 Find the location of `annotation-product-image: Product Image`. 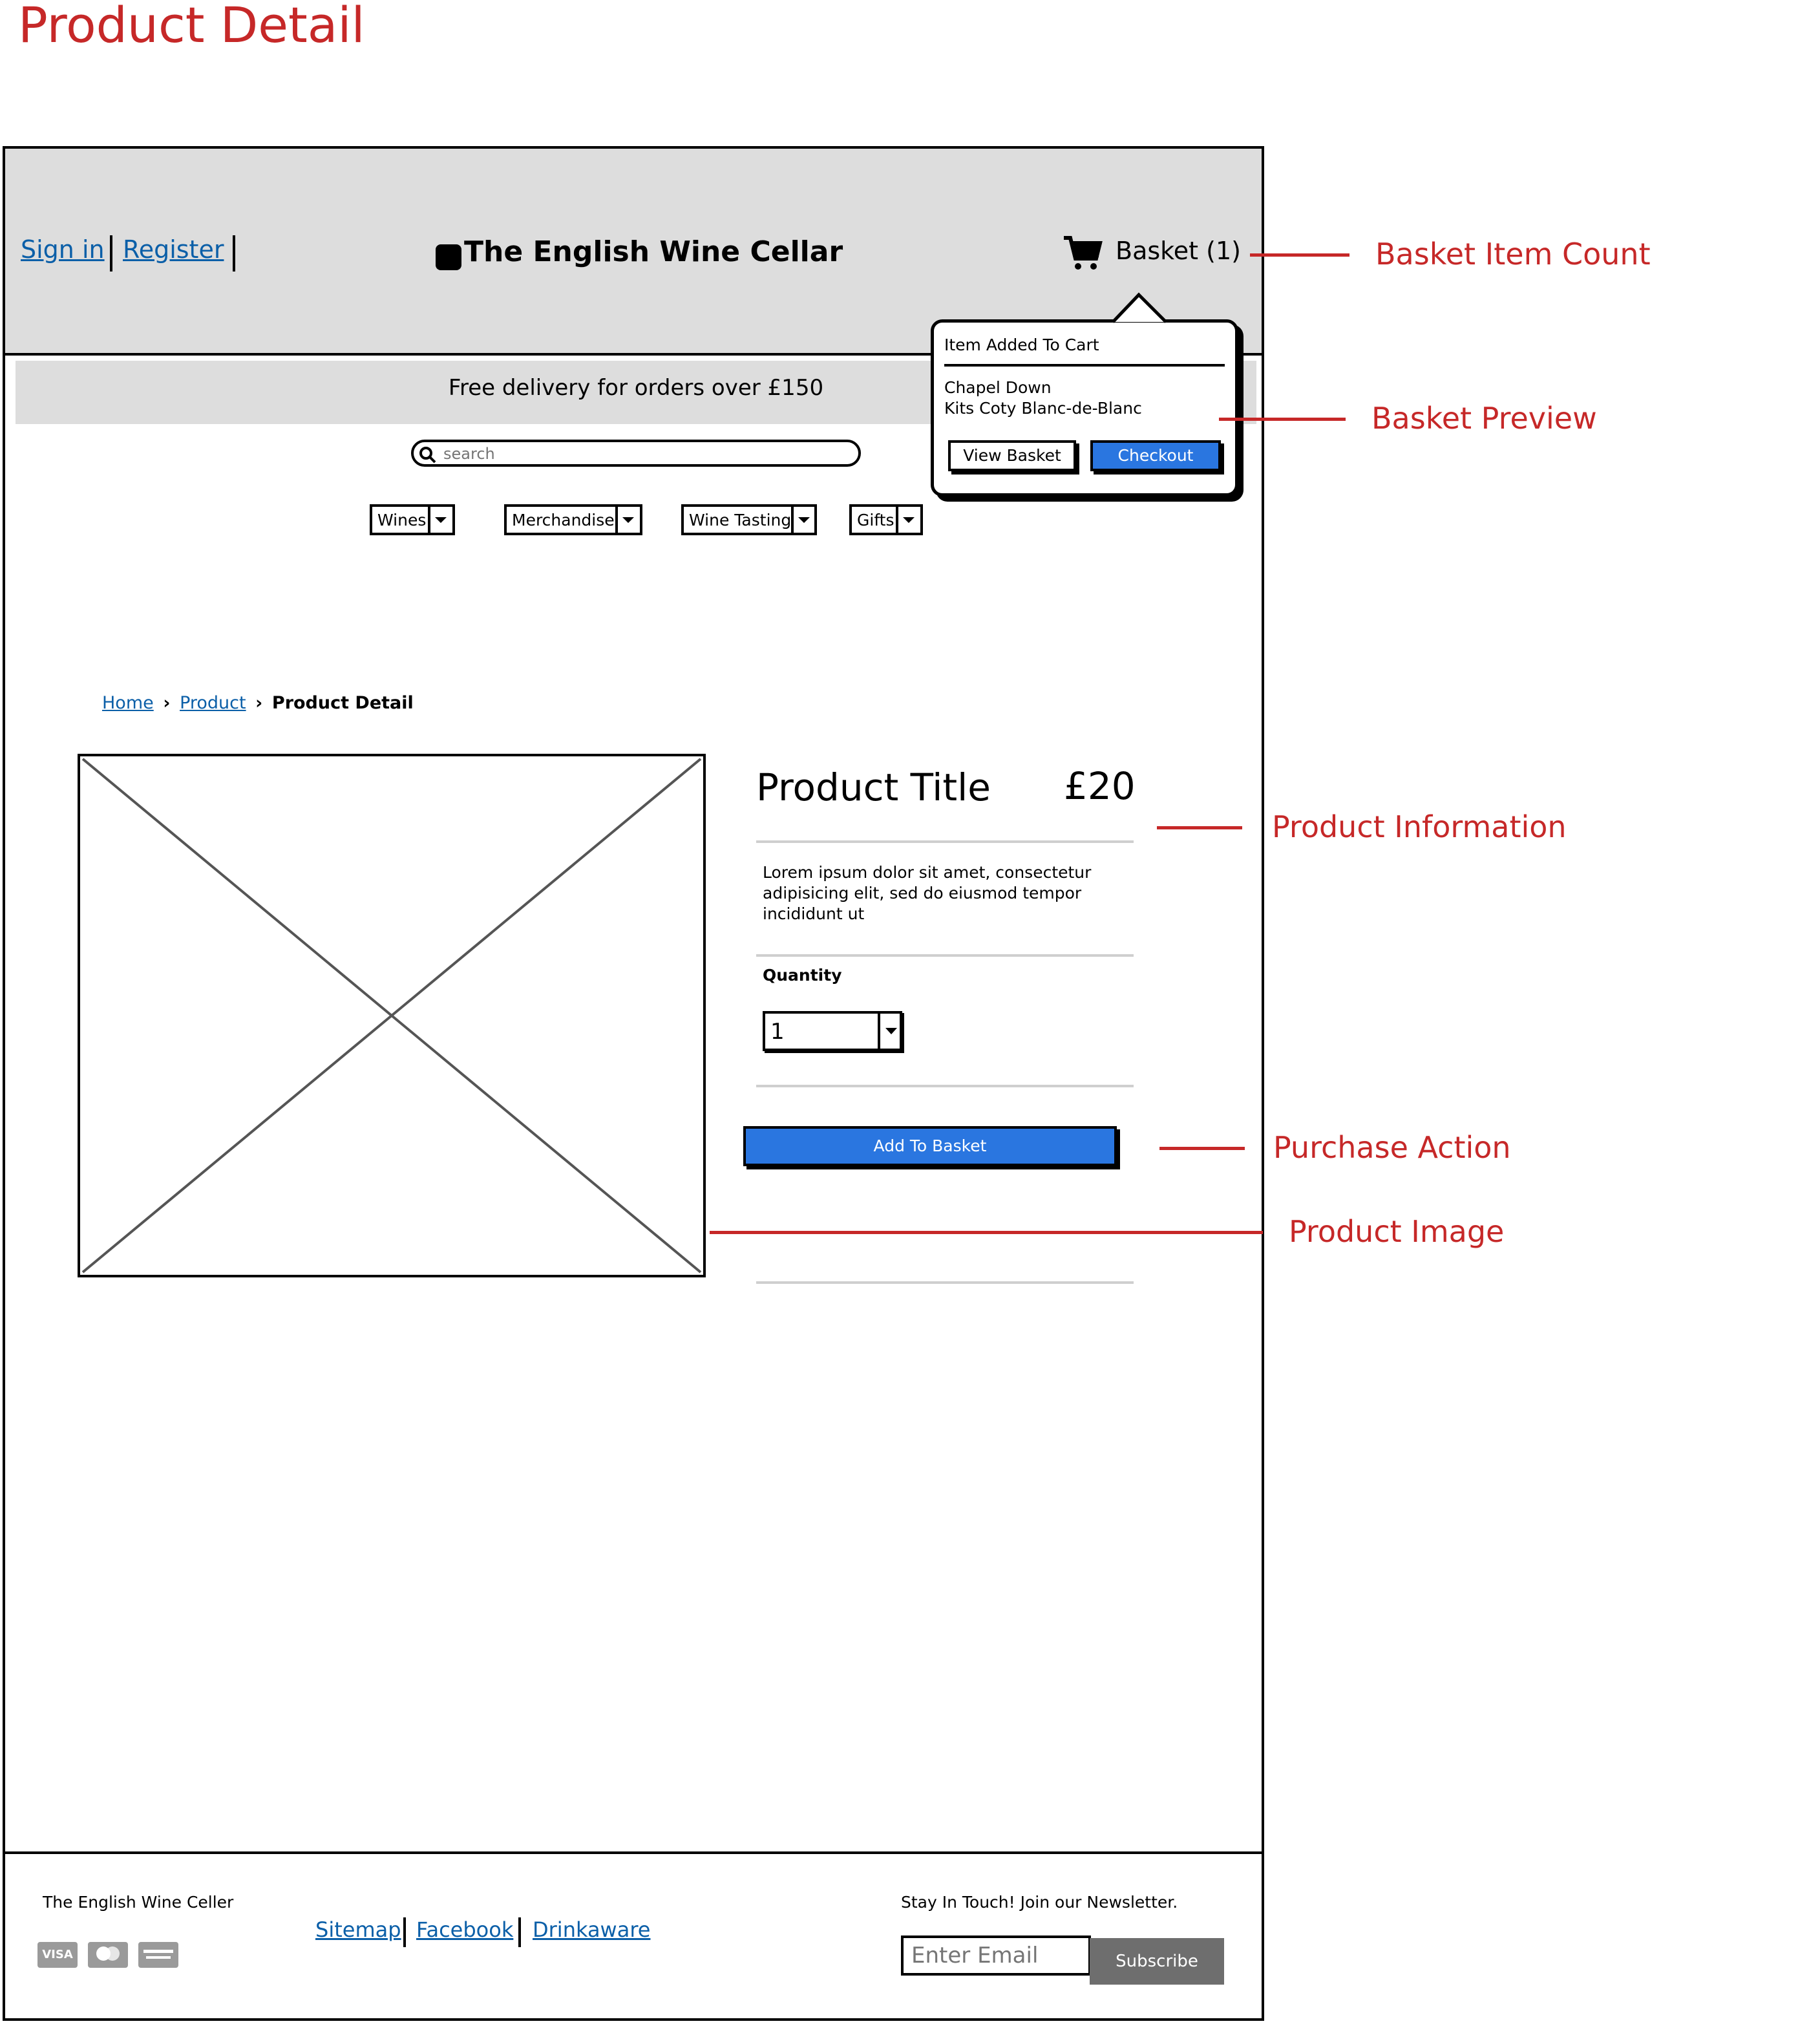

annotation-product-image: Product Image is located at coordinates (1397, 1231).